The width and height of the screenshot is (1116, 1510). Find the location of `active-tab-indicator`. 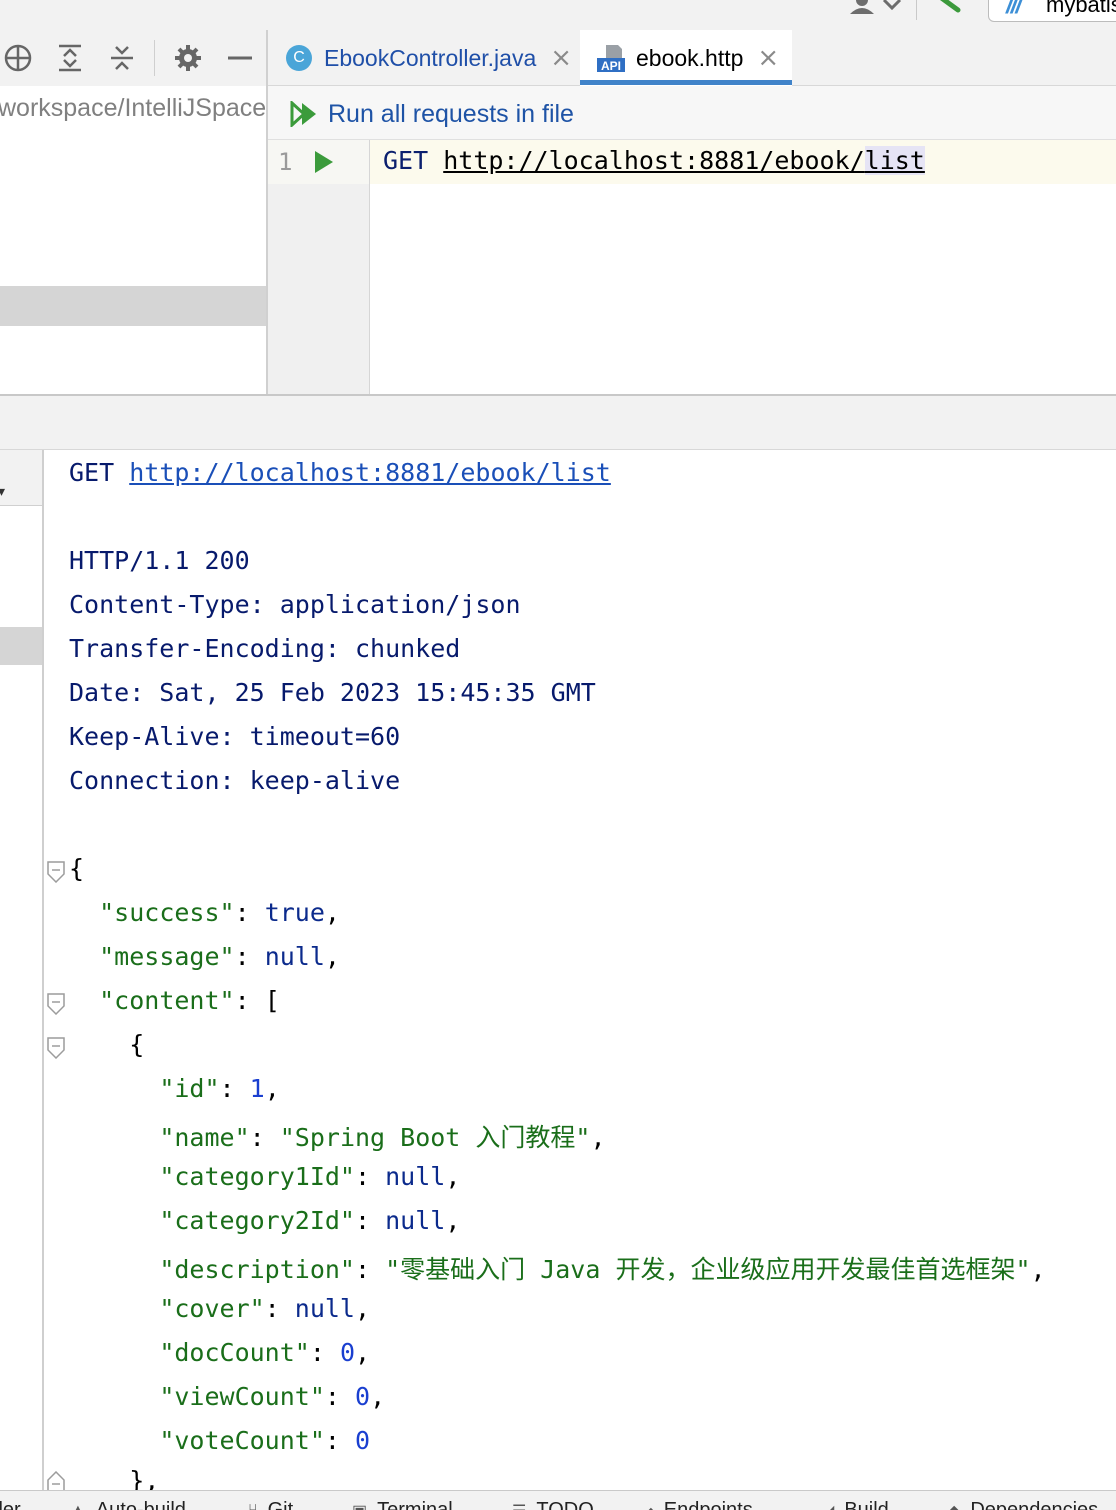

active-tab-indicator is located at coordinates (686, 82).